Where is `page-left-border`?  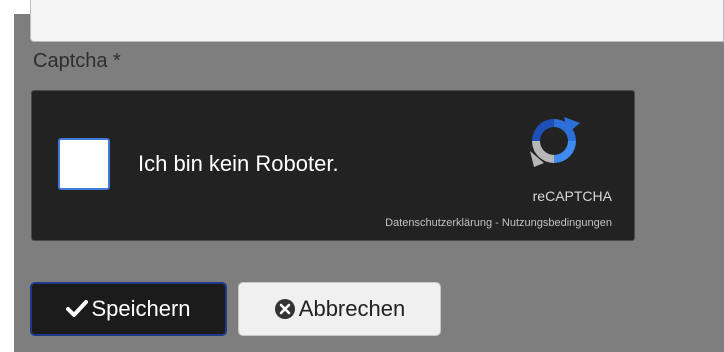 page-left-border is located at coordinates (7, 176).